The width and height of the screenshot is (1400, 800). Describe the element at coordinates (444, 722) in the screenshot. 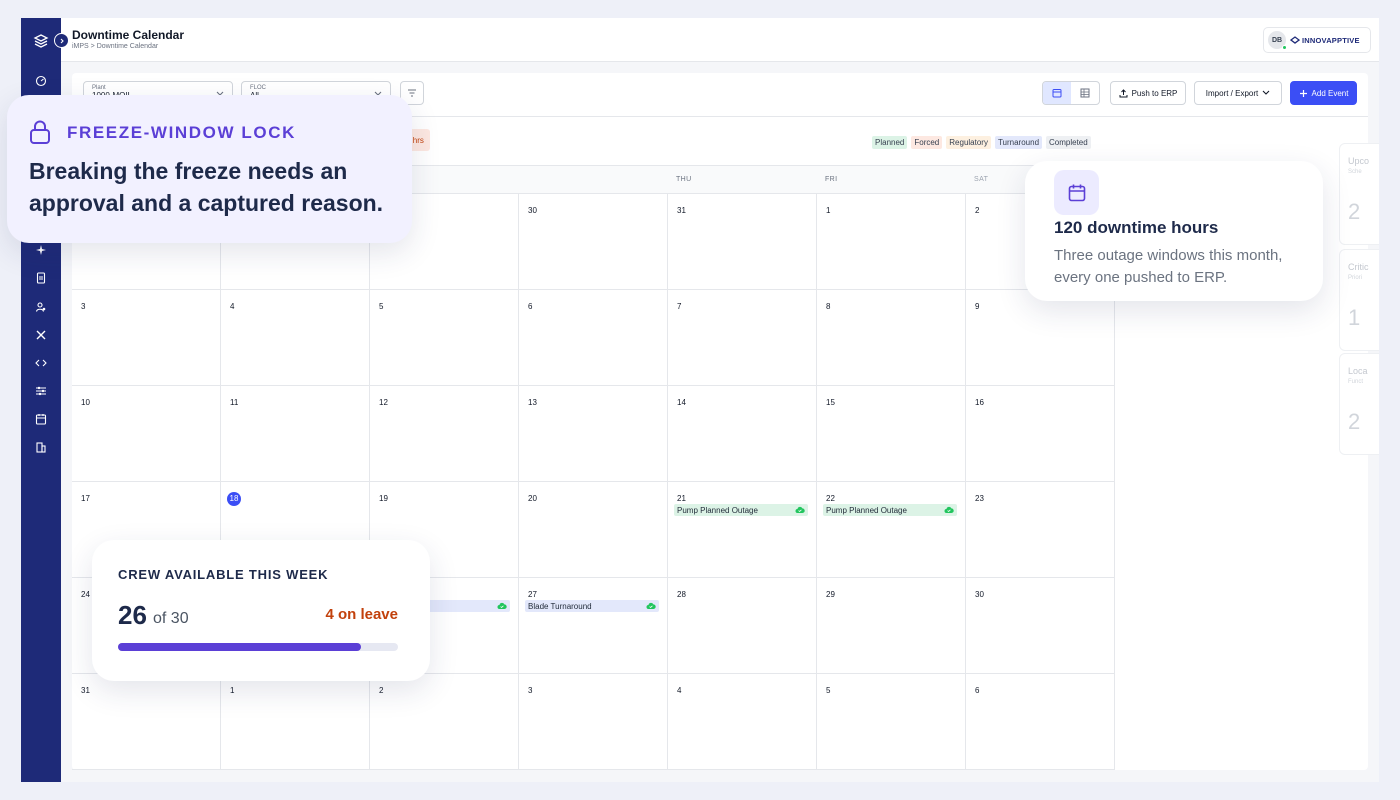

I see `calendar-day-cell: 2` at that location.